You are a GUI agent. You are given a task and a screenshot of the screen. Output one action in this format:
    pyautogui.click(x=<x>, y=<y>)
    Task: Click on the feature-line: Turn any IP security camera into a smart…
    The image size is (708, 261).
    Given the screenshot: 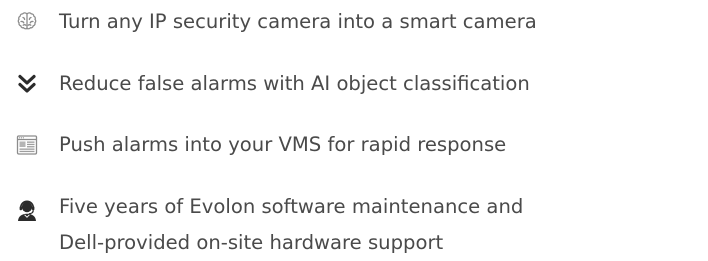 What is the action you would take?
    pyautogui.click(x=298, y=21)
    